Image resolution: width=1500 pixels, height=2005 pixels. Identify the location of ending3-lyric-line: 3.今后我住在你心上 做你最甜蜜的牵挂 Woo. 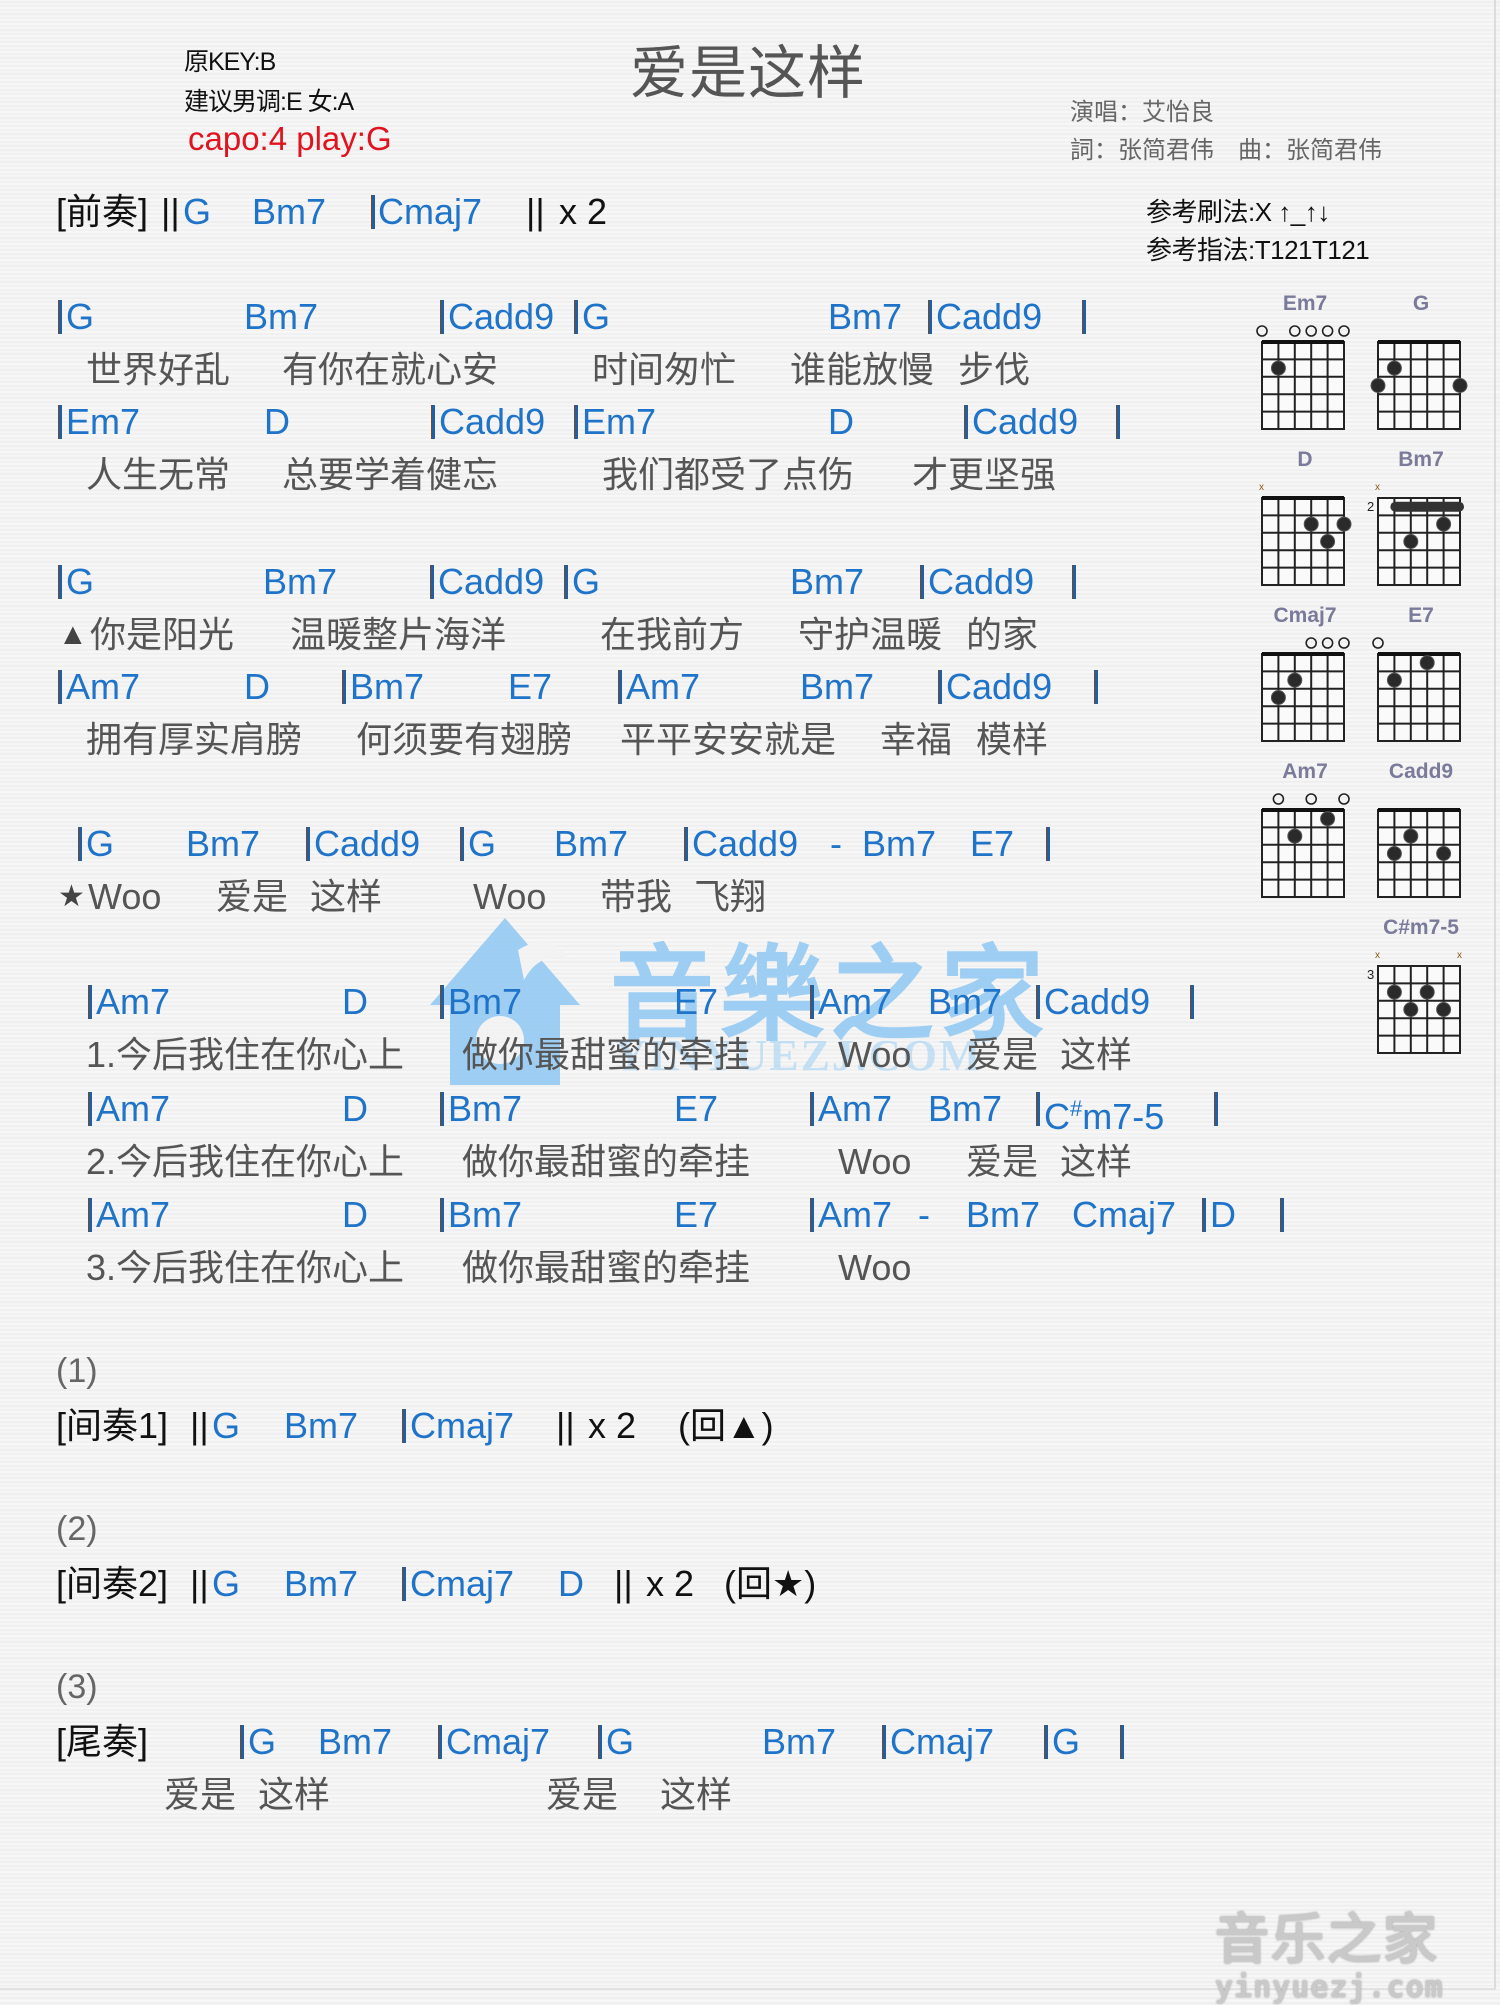
(686, 1268).